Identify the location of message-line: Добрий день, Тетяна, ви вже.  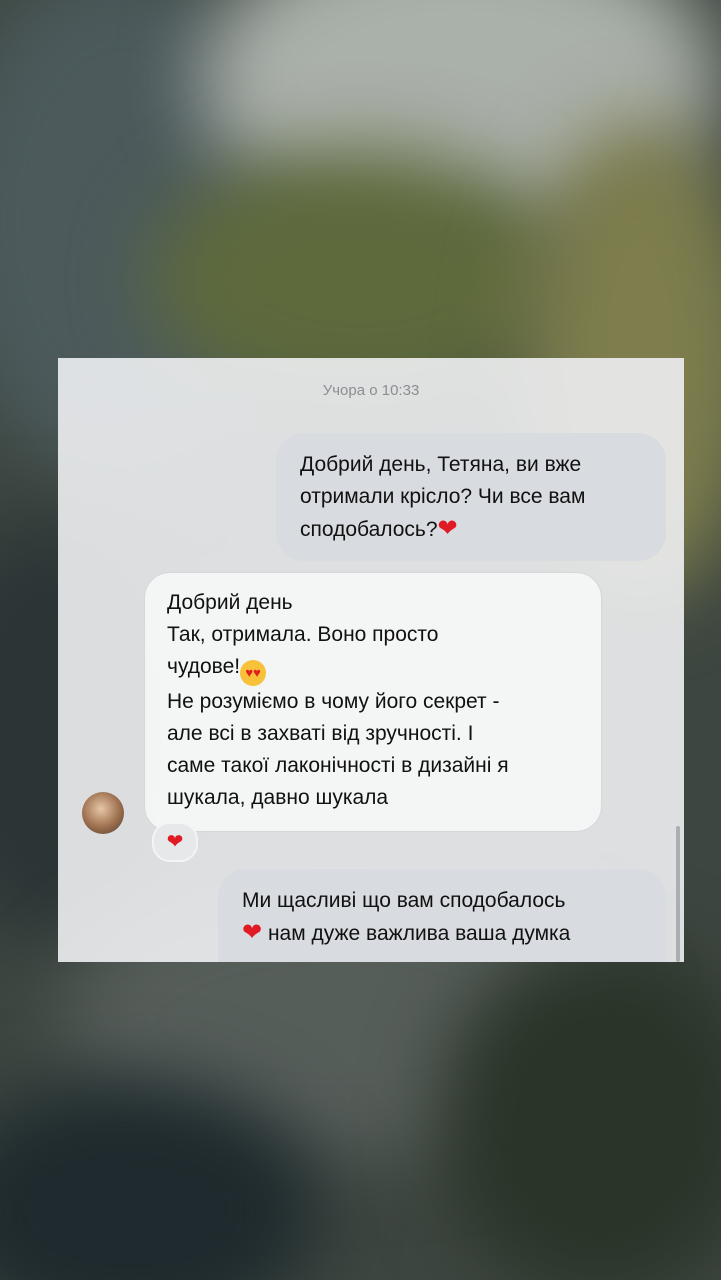
(441, 464).